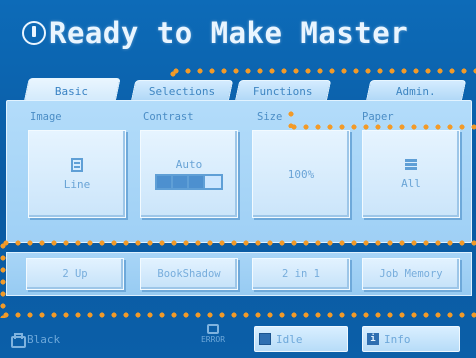 The width and height of the screenshot is (476, 358). What do you see at coordinates (213, 329) in the screenshot?
I see `error-icon` at bounding box center [213, 329].